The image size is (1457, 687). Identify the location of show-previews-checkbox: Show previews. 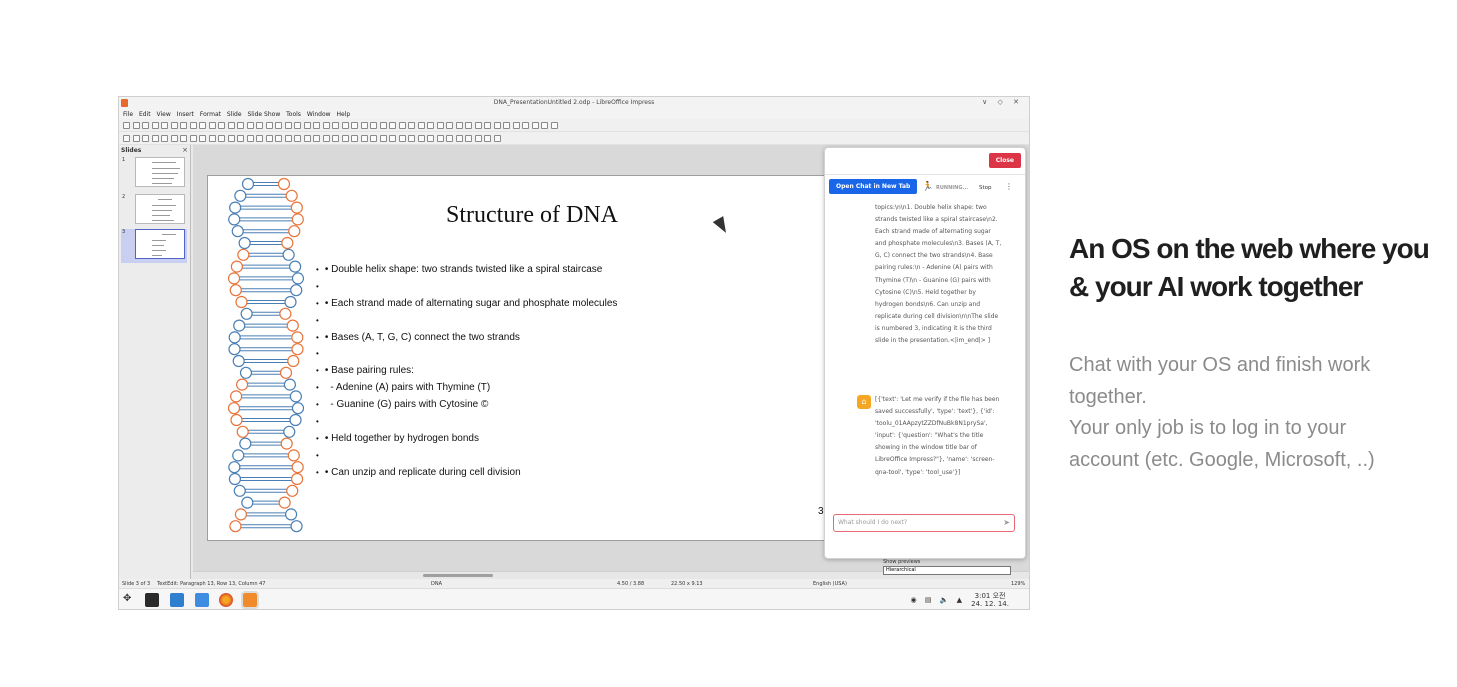
(901, 562).